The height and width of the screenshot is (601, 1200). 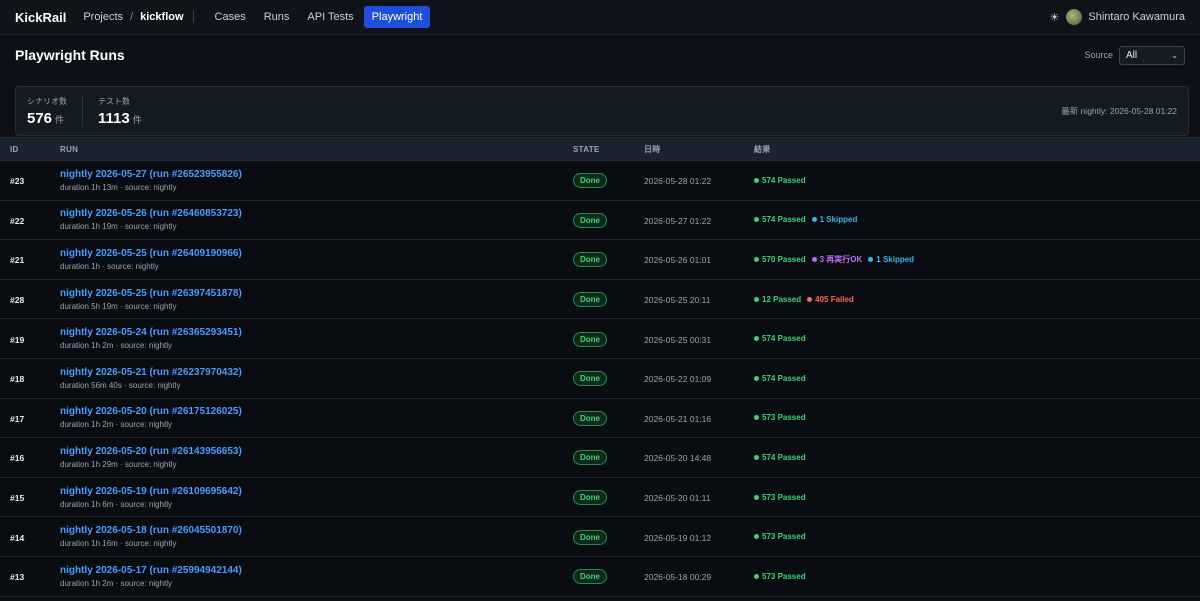 I want to click on run-link: nightly 2026-05-25 (run #26409190966), so click(x=316, y=254).